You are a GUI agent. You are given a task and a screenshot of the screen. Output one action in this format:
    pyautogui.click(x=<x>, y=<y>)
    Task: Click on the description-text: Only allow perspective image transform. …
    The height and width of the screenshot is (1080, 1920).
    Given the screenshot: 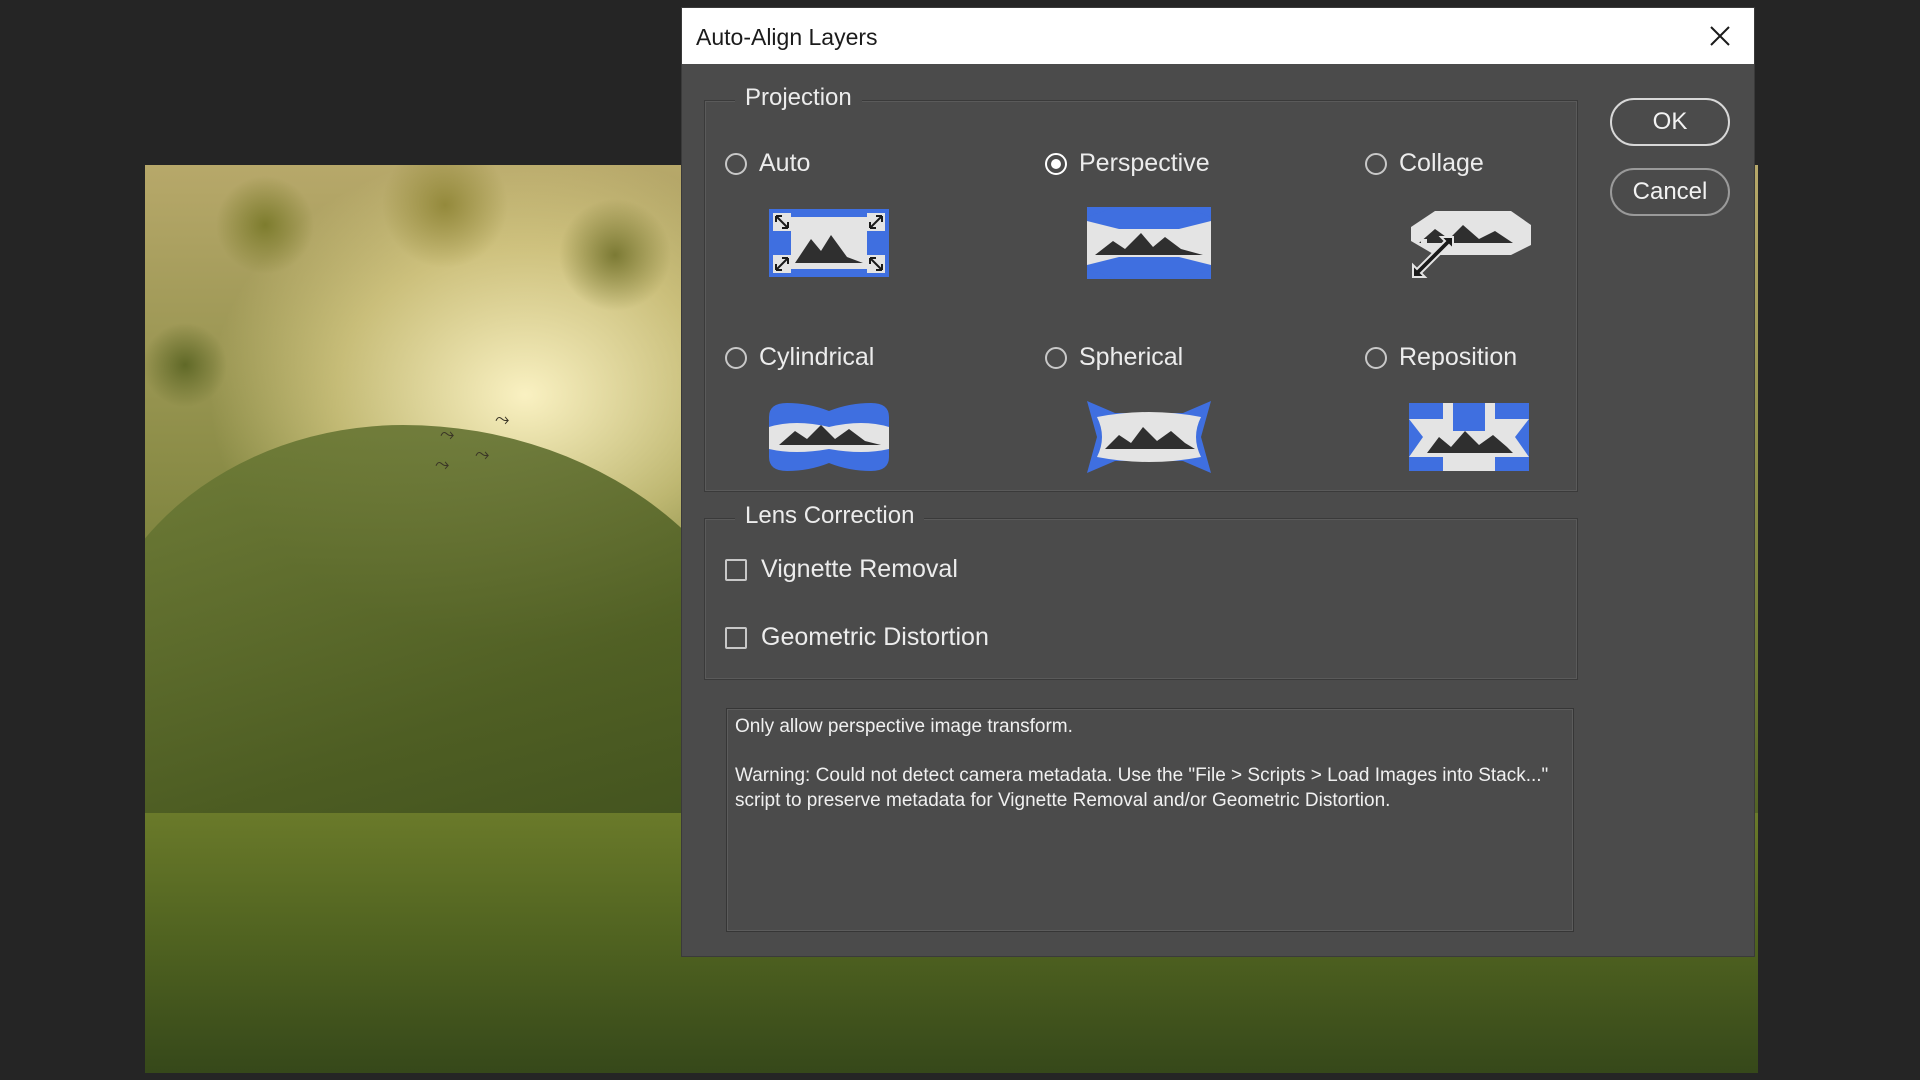 What is the action you would take?
    pyautogui.click(x=1150, y=820)
    